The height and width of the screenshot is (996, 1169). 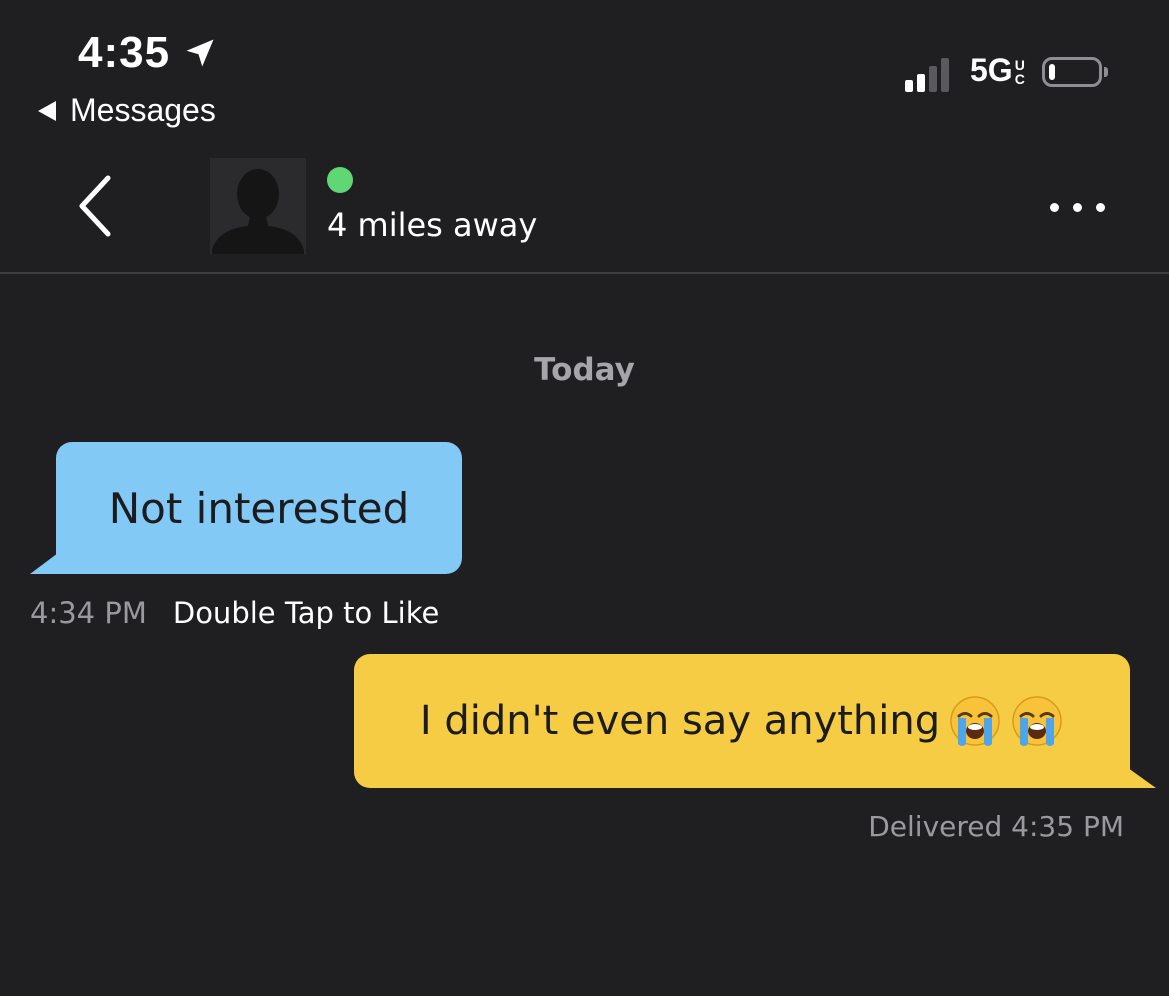 What do you see at coordinates (432, 225) in the screenshot?
I see `distance-label: 4 miles away` at bounding box center [432, 225].